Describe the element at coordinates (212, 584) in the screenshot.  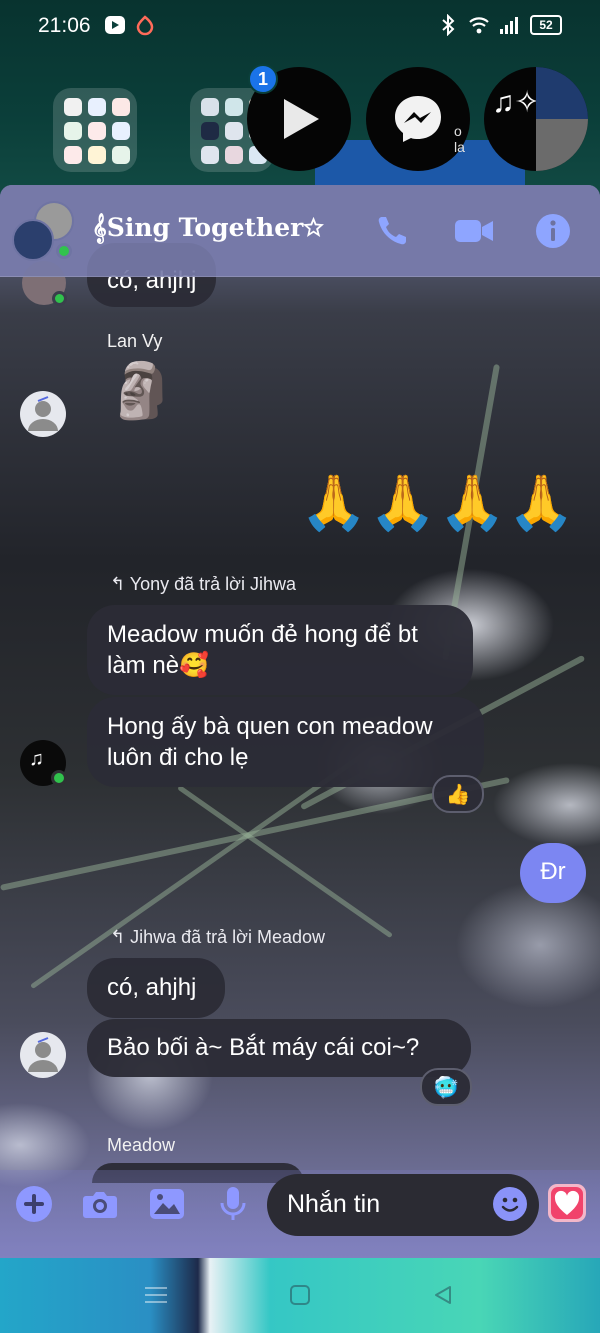
I see `reply-label-text: Yony đã trả lời Jihwa` at that location.